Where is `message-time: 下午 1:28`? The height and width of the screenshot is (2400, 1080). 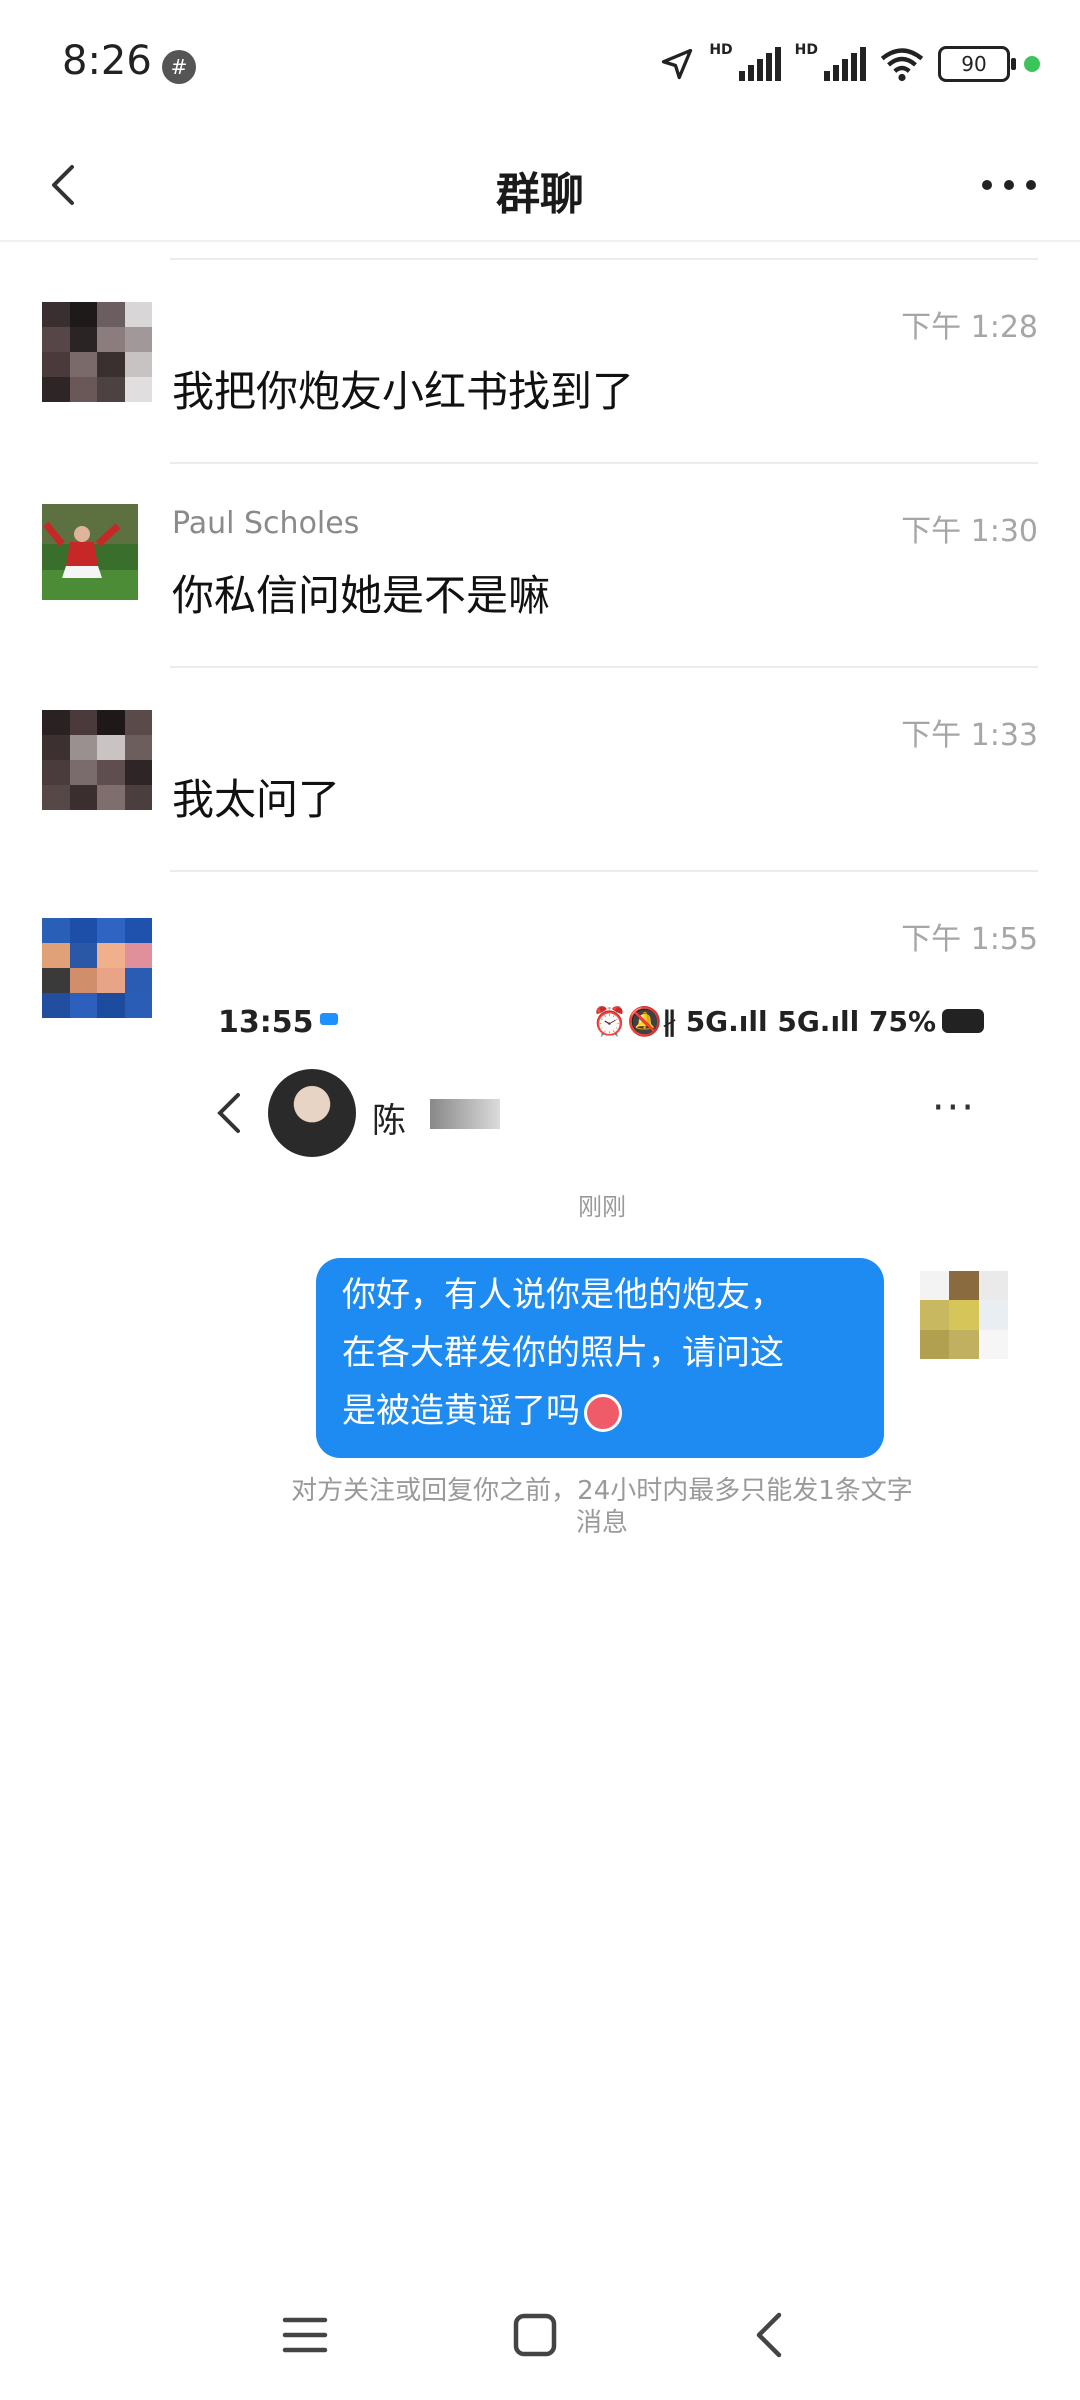
message-time: 下午 1:28 is located at coordinates (969, 327).